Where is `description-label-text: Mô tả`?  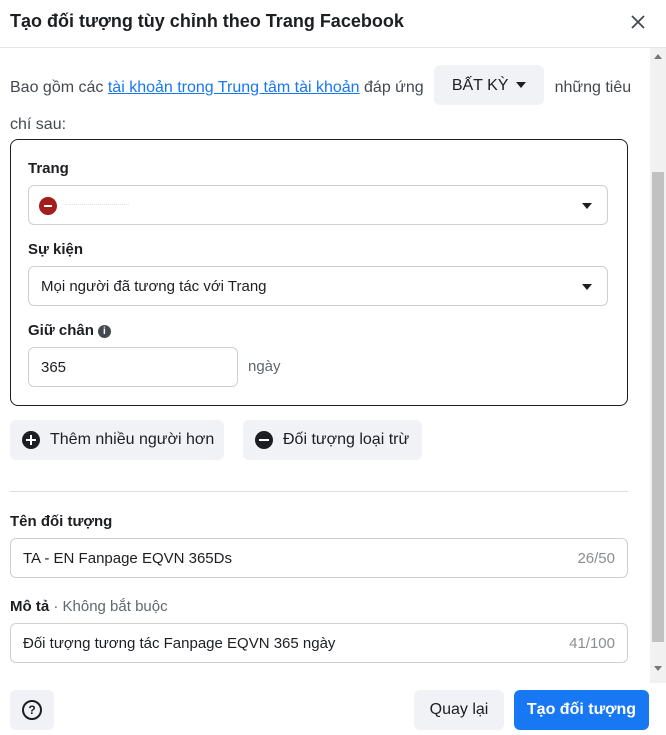
description-label-text: Mô tả is located at coordinates (30, 606).